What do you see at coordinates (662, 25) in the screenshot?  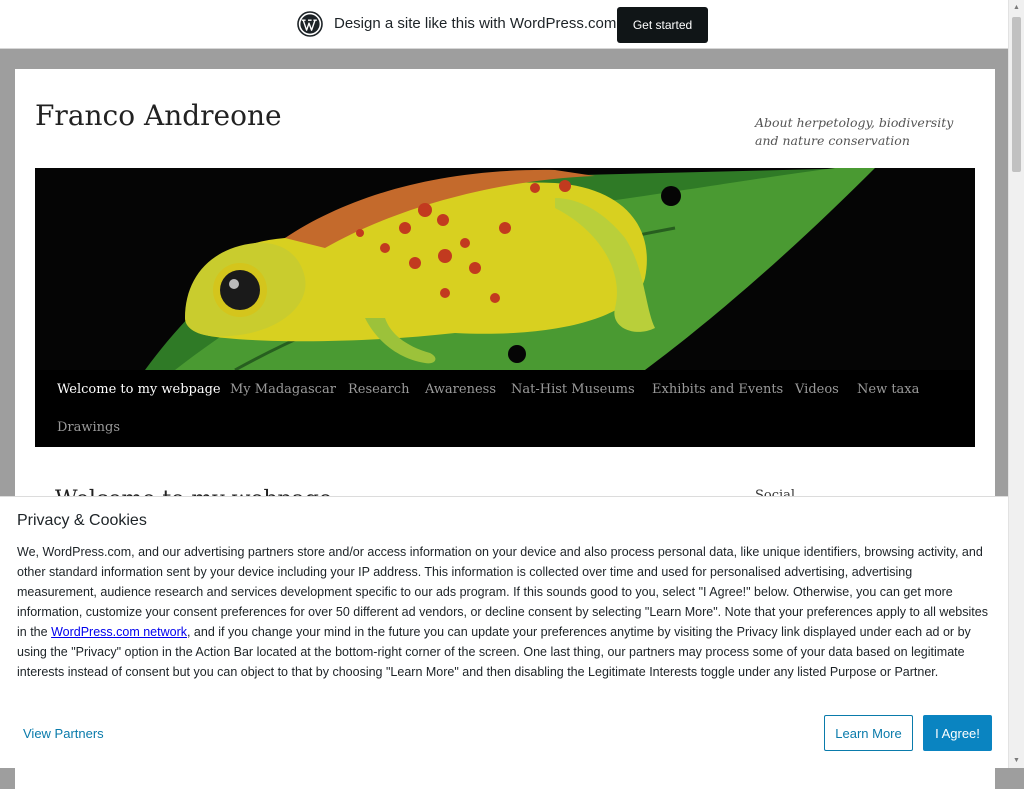 I see `get-started-button: Get started` at bounding box center [662, 25].